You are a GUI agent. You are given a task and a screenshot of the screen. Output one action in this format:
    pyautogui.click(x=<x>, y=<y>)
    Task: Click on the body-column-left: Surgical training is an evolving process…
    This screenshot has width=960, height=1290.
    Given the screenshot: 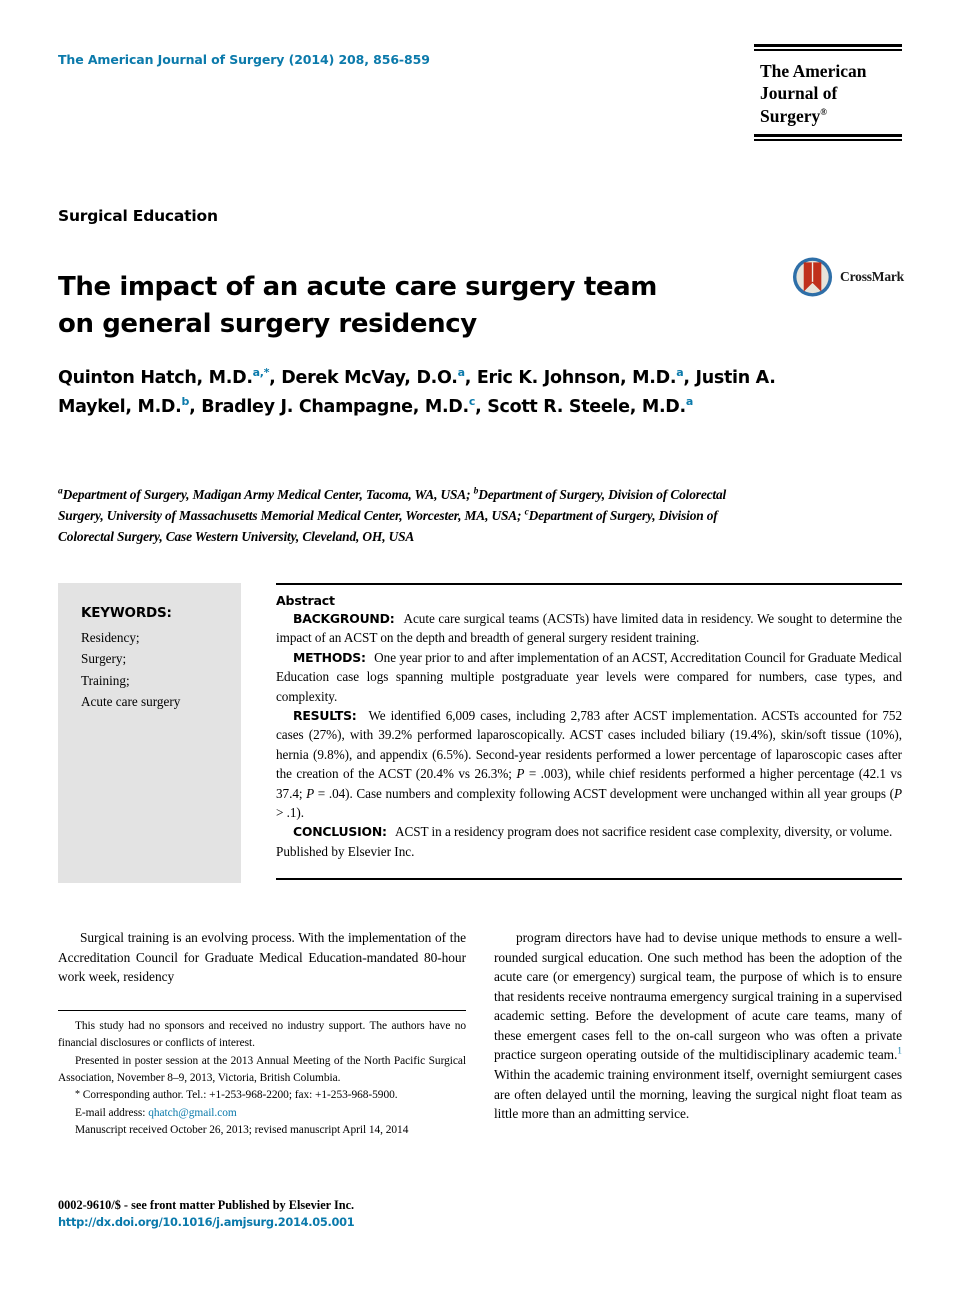 What is the action you would take?
    pyautogui.click(x=262, y=957)
    